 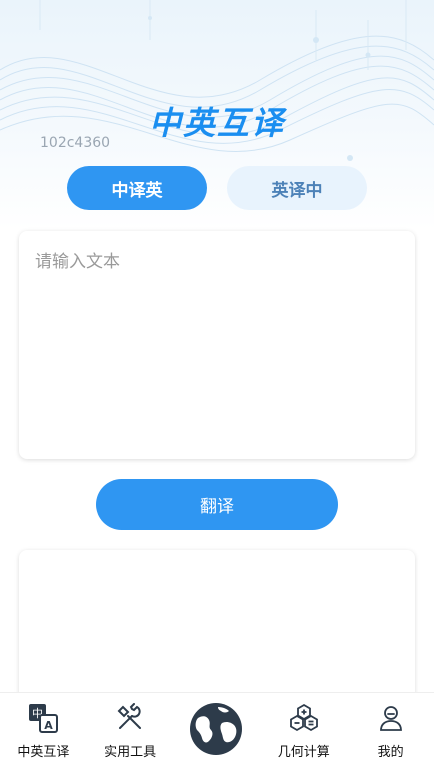 I want to click on geometry-calc-icon, so click(x=304, y=718).